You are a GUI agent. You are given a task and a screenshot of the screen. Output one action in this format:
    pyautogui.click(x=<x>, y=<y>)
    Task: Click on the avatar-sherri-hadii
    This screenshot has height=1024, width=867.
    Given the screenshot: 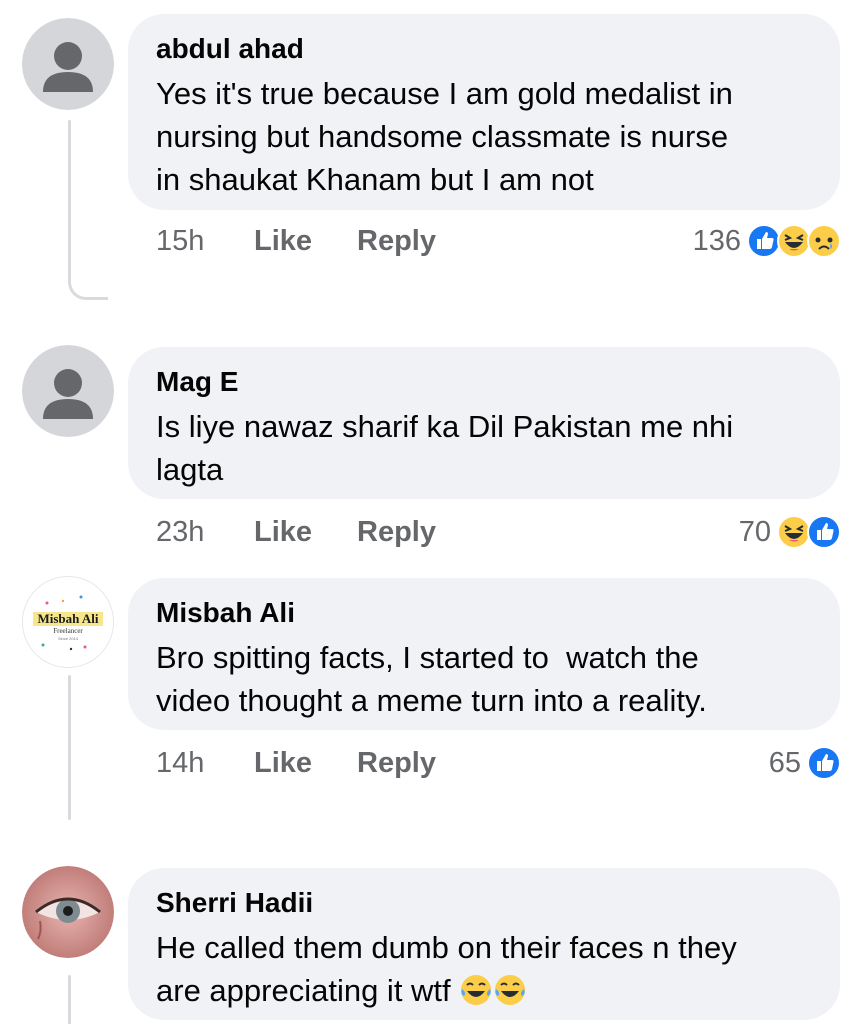 What is the action you would take?
    pyautogui.click(x=68, y=912)
    